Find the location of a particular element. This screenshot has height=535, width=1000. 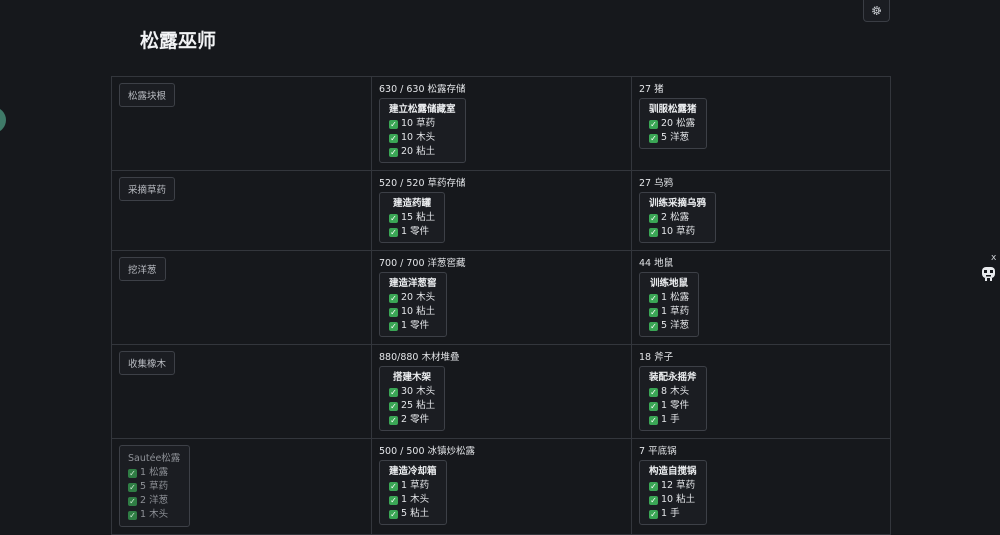

action-button: 挖洋葱 is located at coordinates (142, 269).